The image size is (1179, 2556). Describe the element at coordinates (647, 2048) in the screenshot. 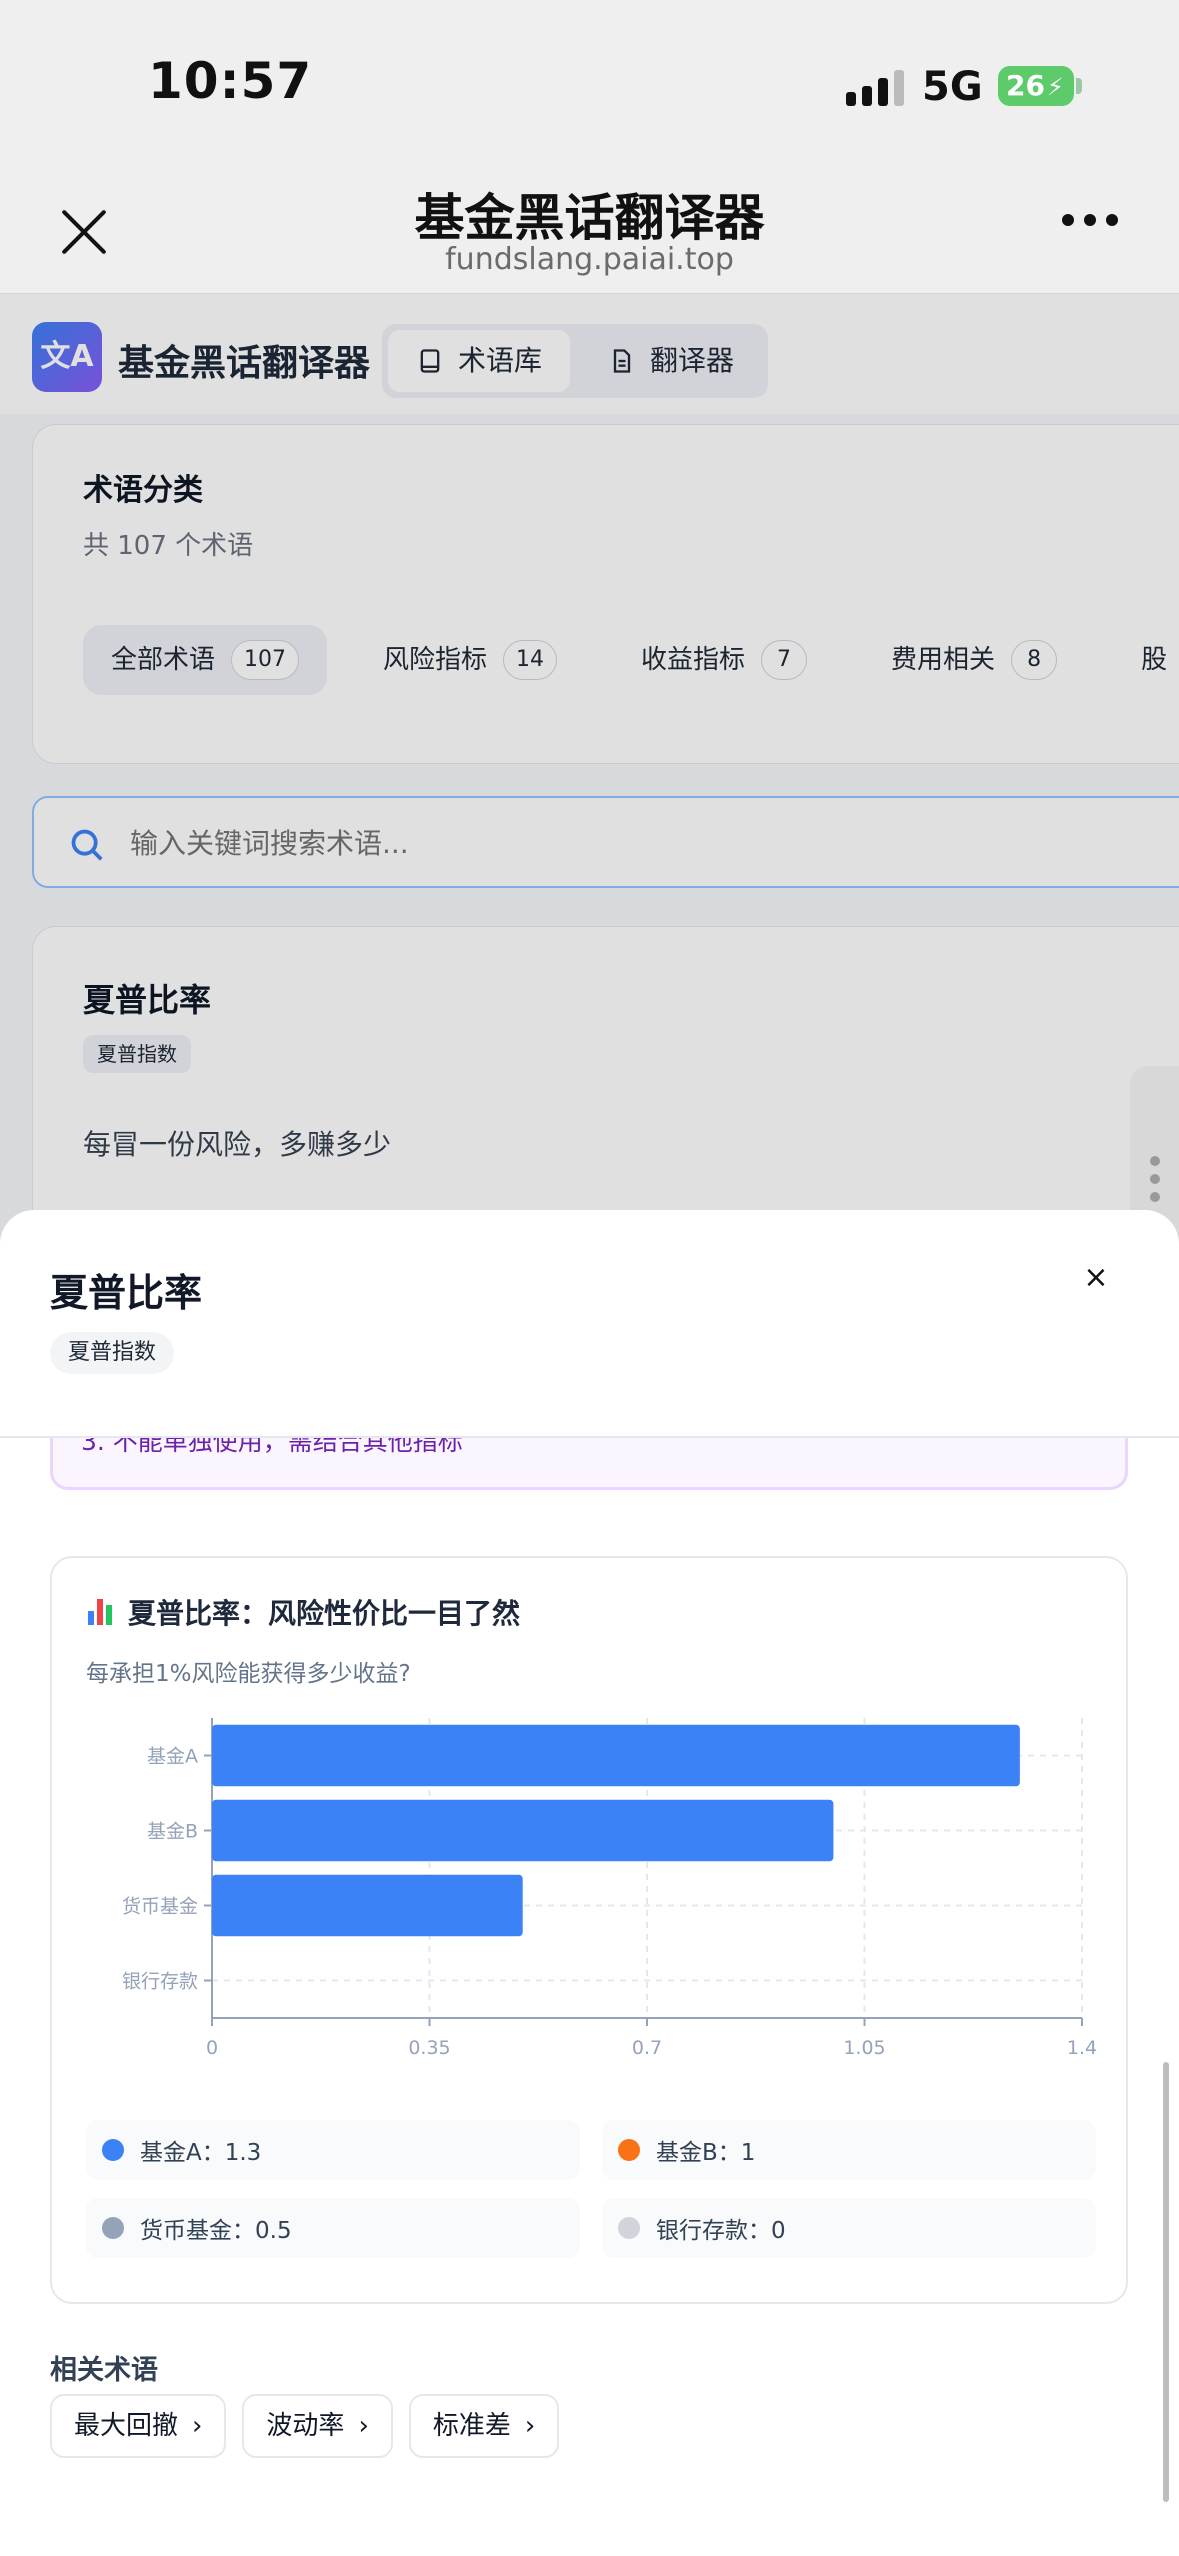

I see `x-tick-label: 0.7` at that location.